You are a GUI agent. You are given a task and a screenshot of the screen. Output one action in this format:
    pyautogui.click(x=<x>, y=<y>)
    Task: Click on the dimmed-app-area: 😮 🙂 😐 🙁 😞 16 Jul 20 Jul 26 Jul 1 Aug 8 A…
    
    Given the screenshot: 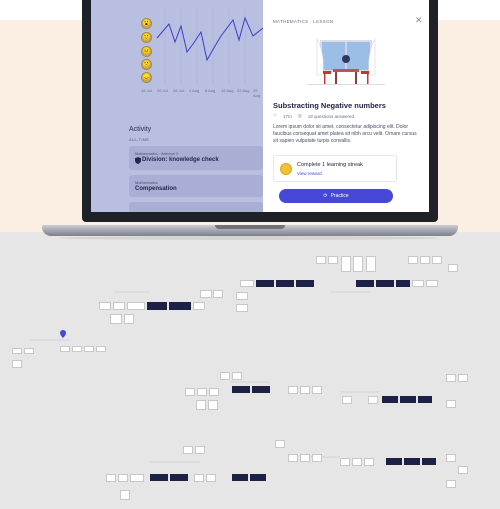 What is the action you would take?
    pyautogui.click(x=177, y=106)
    